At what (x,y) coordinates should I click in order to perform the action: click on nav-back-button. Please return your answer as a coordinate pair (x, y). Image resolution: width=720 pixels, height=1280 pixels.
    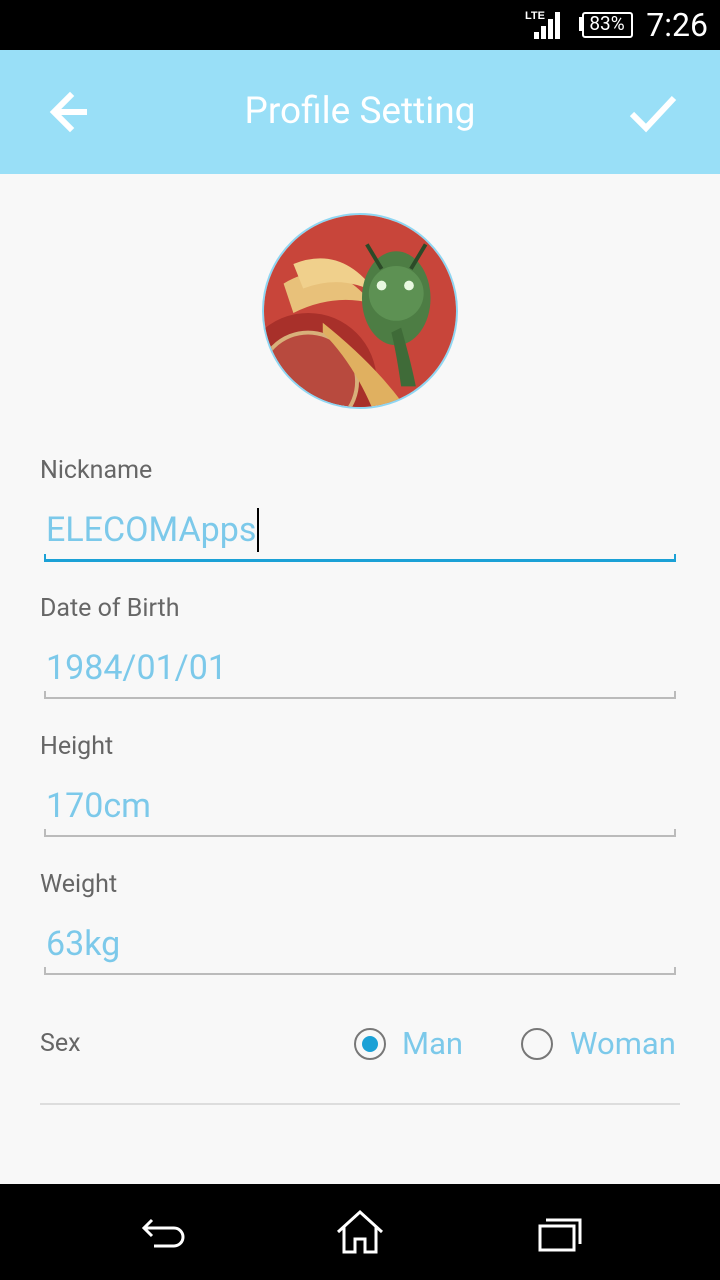
    Looking at the image, I should click on (160, 1232).